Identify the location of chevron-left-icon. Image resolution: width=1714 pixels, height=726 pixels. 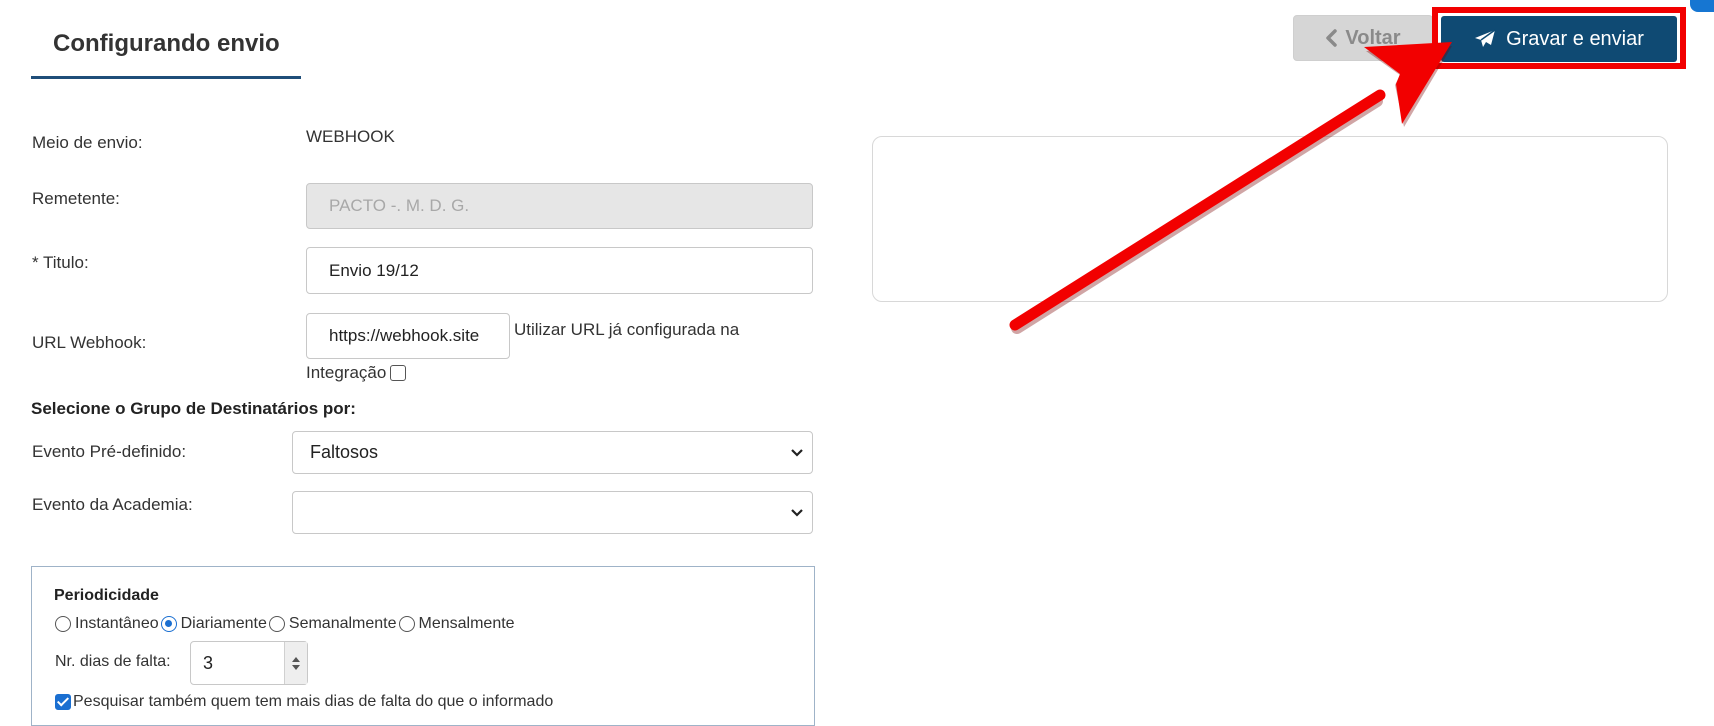
(1332, 38).